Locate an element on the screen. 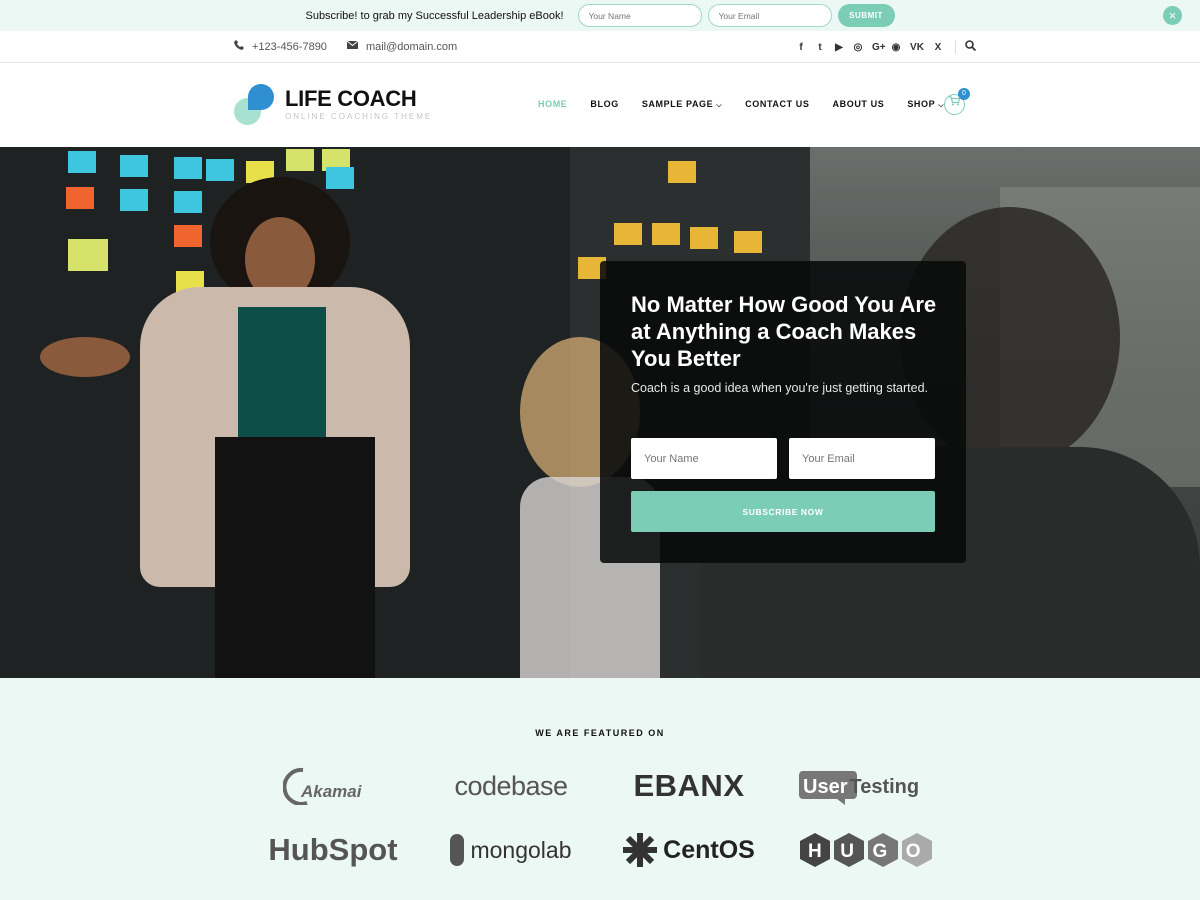 Image resolution: width=1200 pixels, height=900 pixels. close-icon: × is located at coordinates (1172, 15).